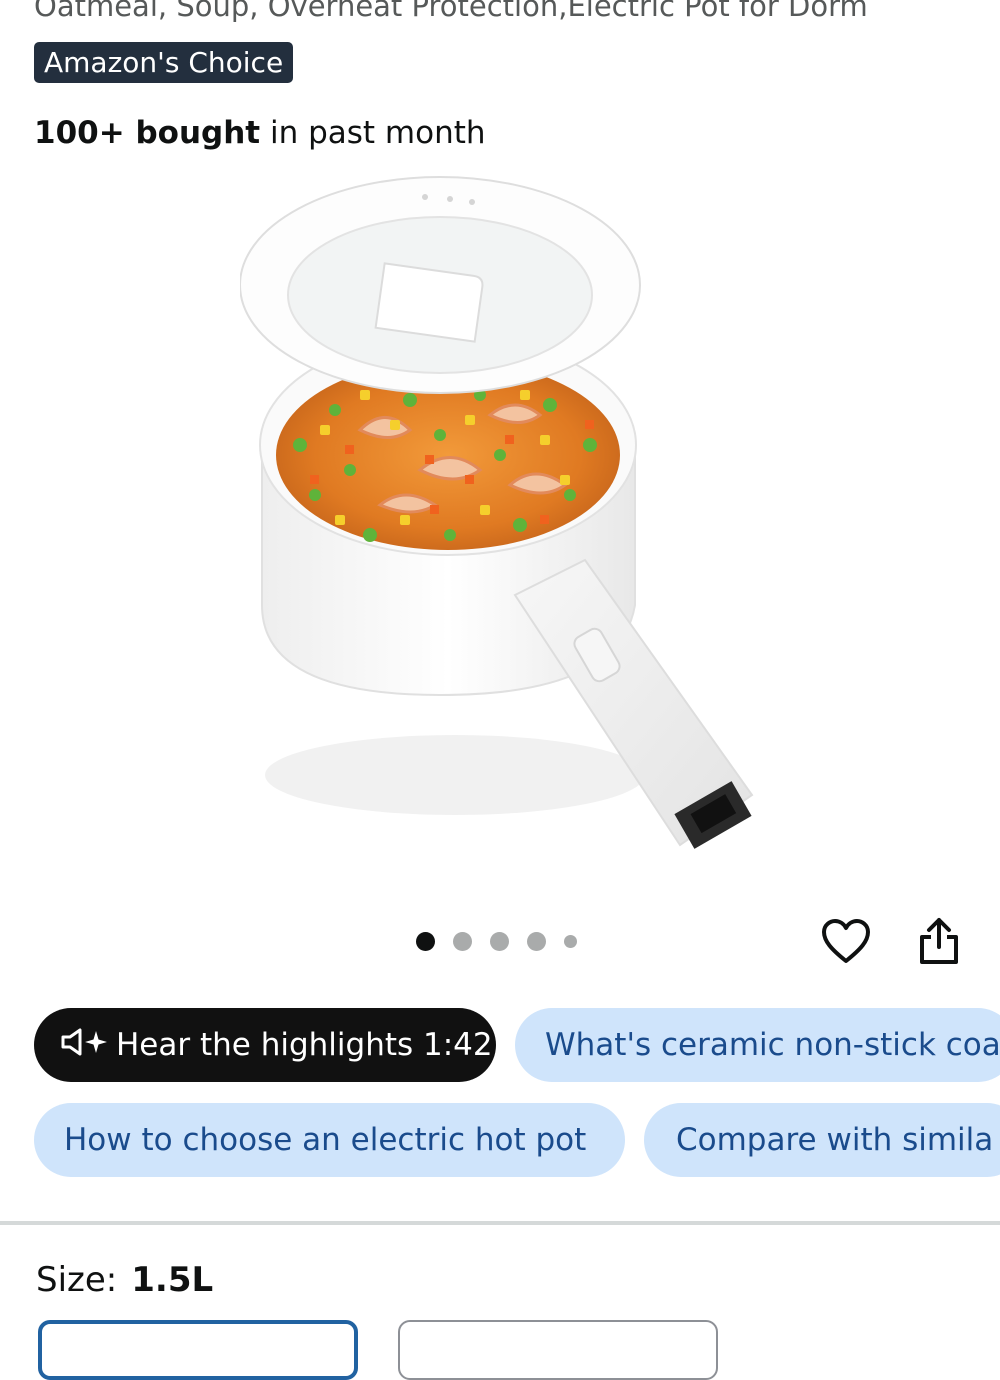 This screenshot has height=1380, width=1000. Describe the element at coordinates (500, 1223) in the screenshot. I see `section-divider` at that location.